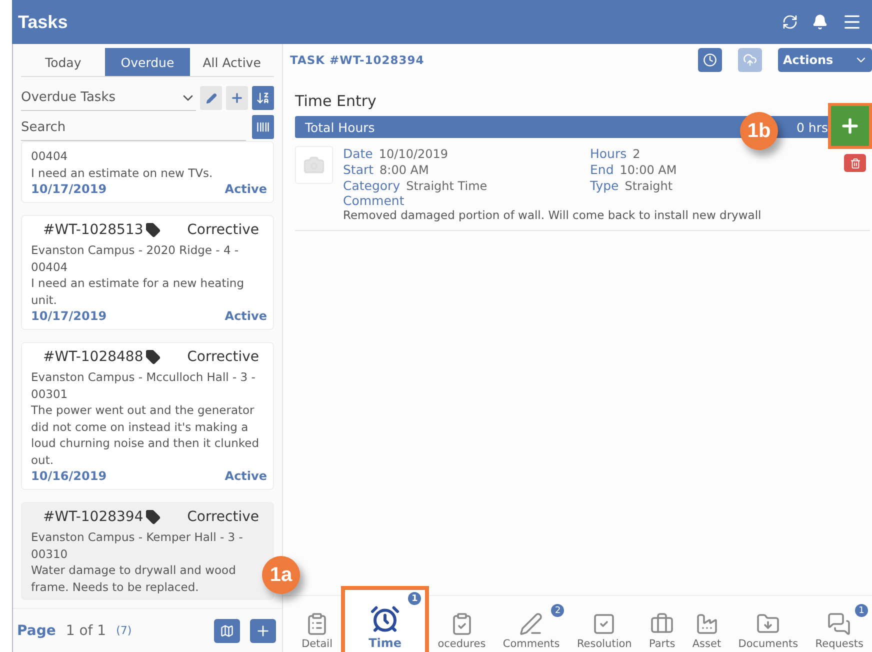 The height and width of the screenshot is (652, 872). I want to click on nav-tab: ocedures, so click(461, 627).